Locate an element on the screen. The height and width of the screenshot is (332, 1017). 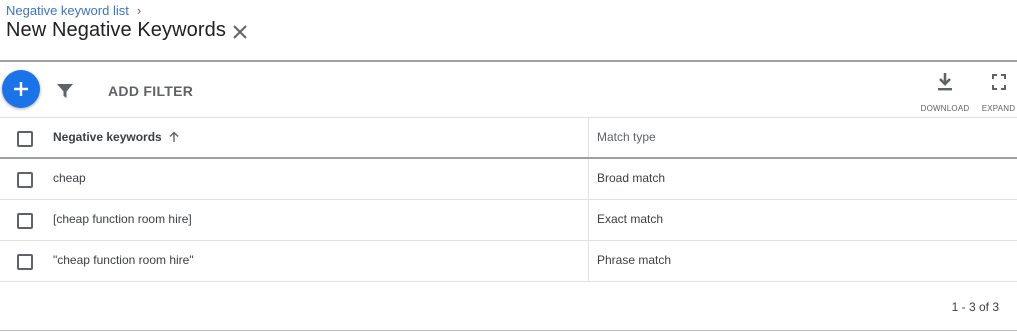
match-type-cell: Phrase match is located at coordinates (634, 260).